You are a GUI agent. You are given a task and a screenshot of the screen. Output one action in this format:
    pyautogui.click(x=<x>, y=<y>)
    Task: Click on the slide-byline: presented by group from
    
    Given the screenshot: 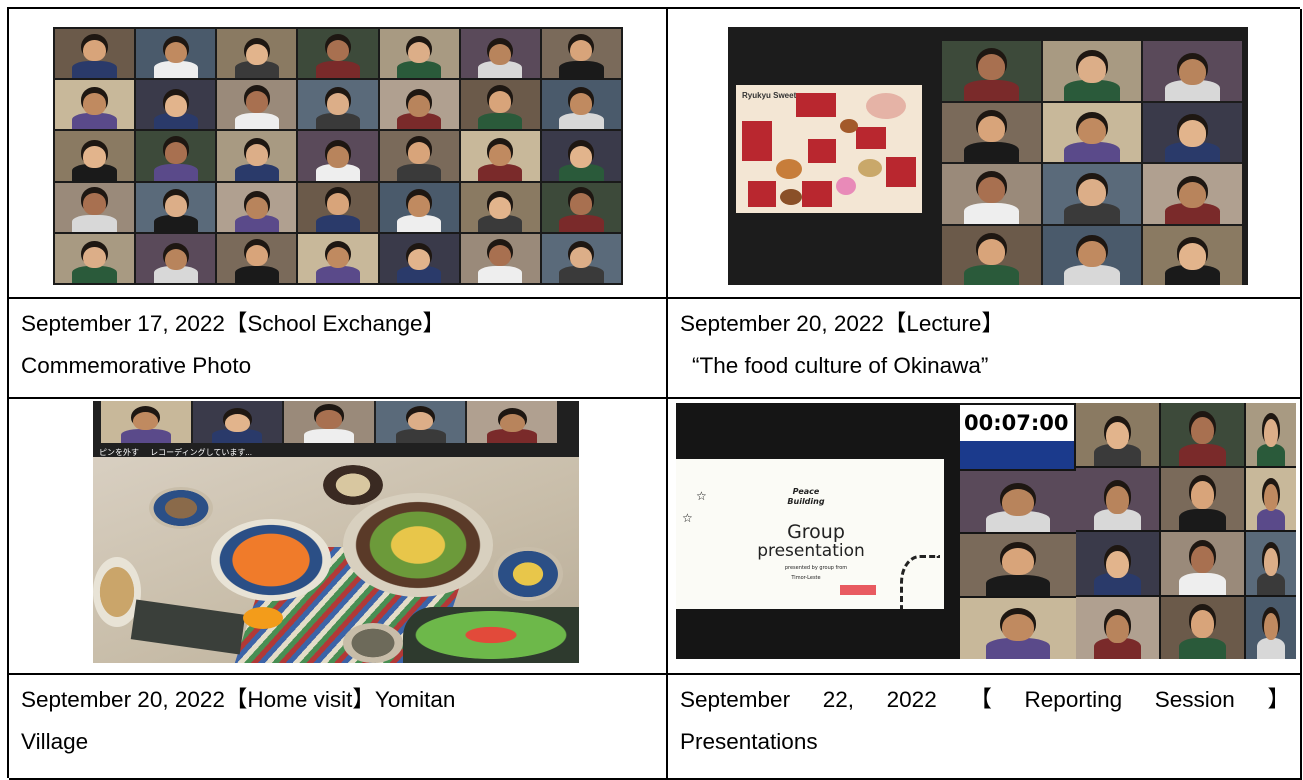 What is the action you would take?
    pyautogui.click(x=816, y=568)
    